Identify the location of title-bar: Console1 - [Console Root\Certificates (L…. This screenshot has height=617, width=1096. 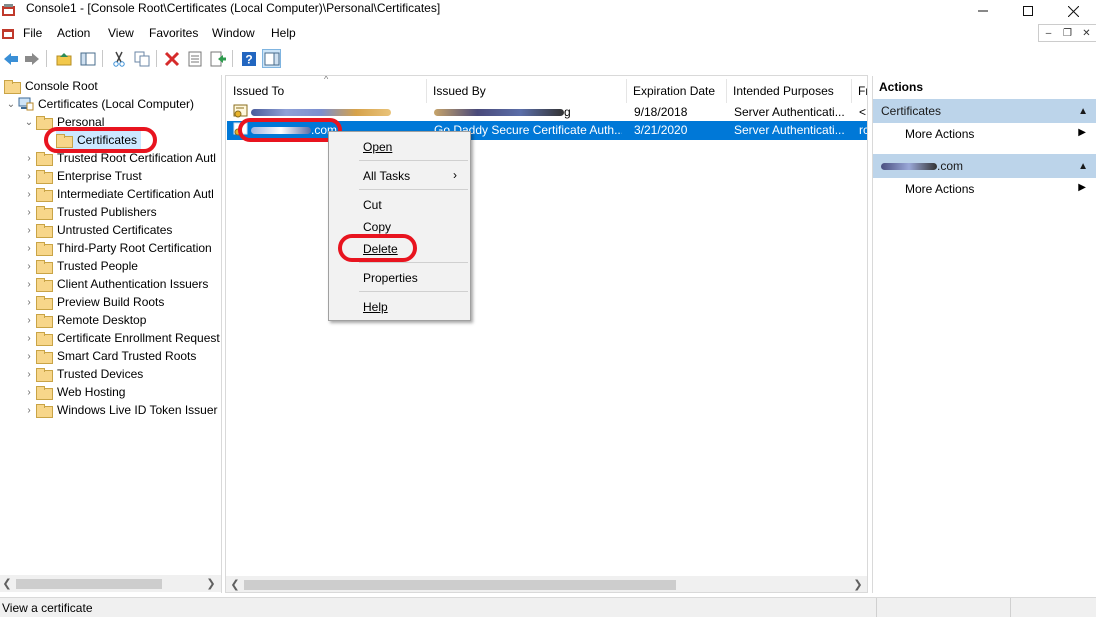
(548, 11).